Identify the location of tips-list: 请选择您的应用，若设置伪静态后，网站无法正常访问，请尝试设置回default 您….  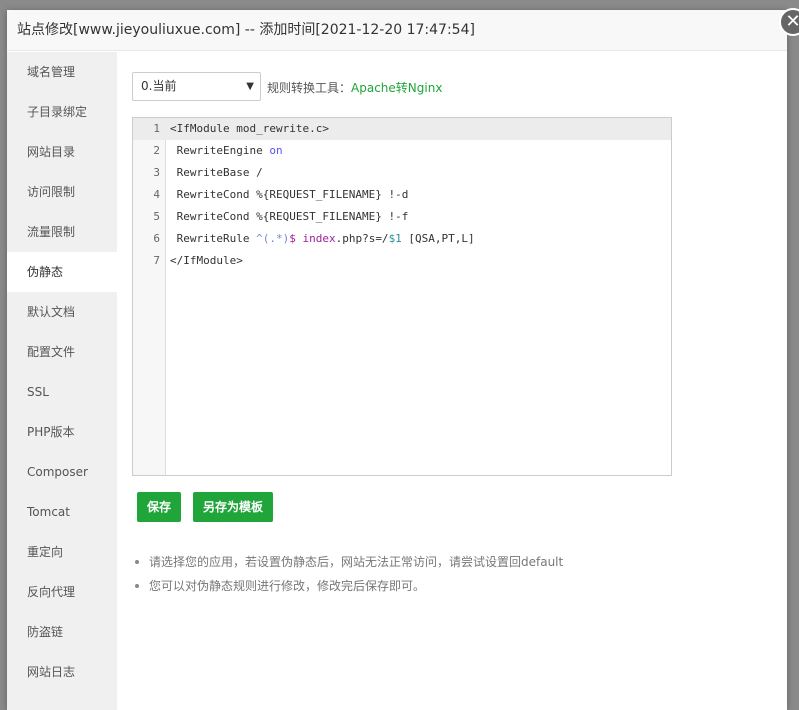
(348, 574).